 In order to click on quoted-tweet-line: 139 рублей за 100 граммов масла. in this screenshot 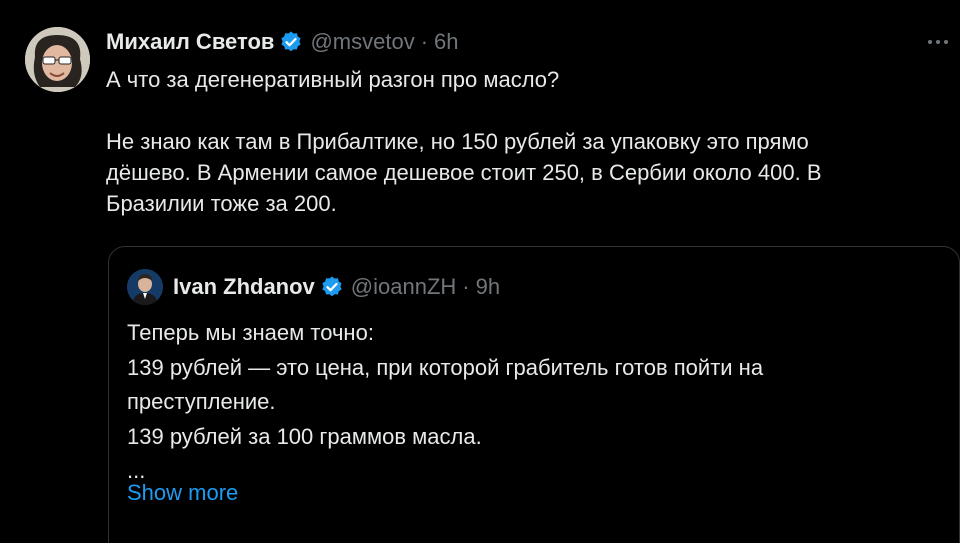, I will do `click(304, 436)`.